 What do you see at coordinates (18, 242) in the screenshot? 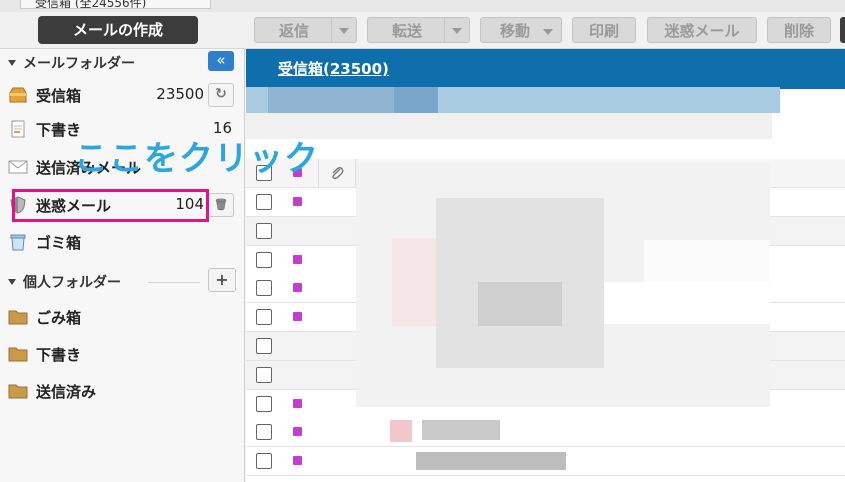
I see `trash-bin-icon` at bounding box center [18, 242].